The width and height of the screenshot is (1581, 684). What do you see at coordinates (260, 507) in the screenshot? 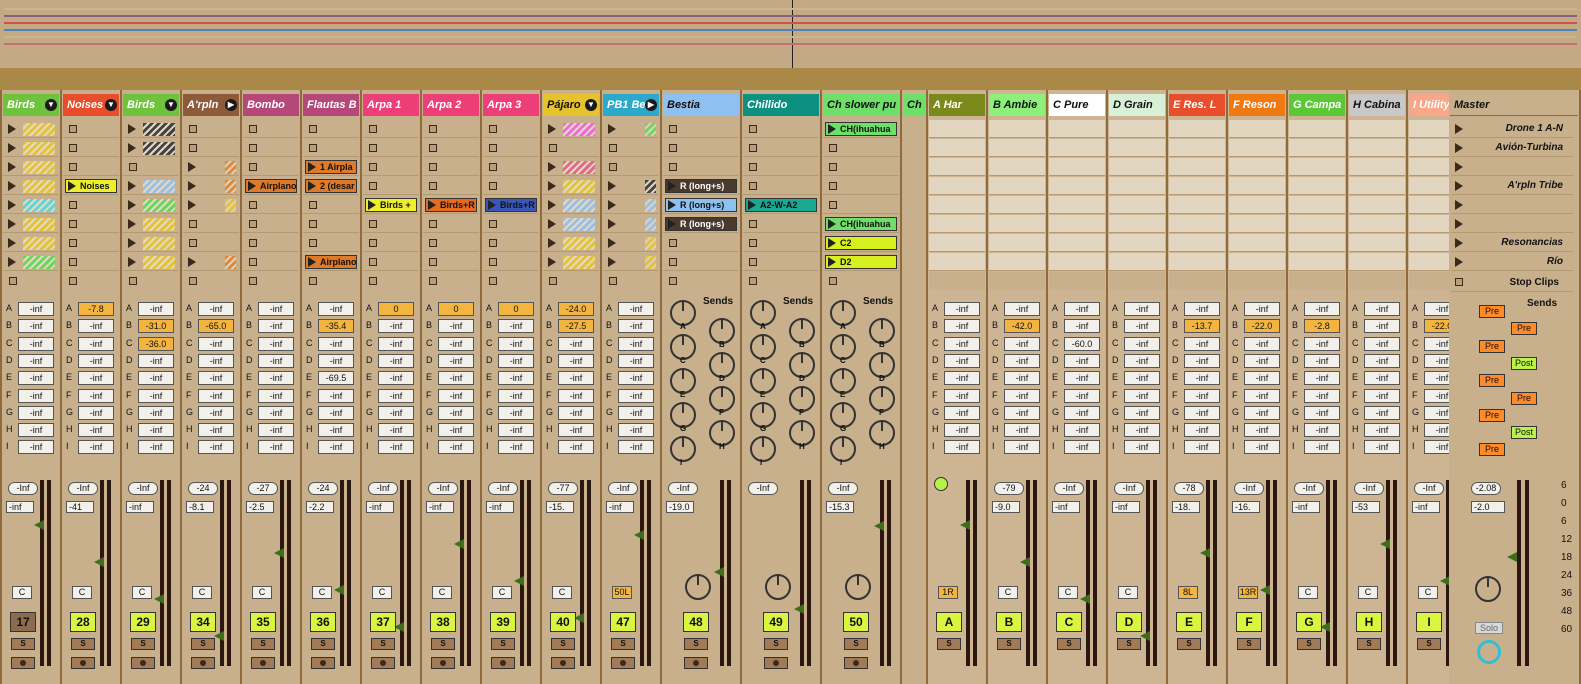
I see `volume-field: -2.5` at bounding box center [260, 507].